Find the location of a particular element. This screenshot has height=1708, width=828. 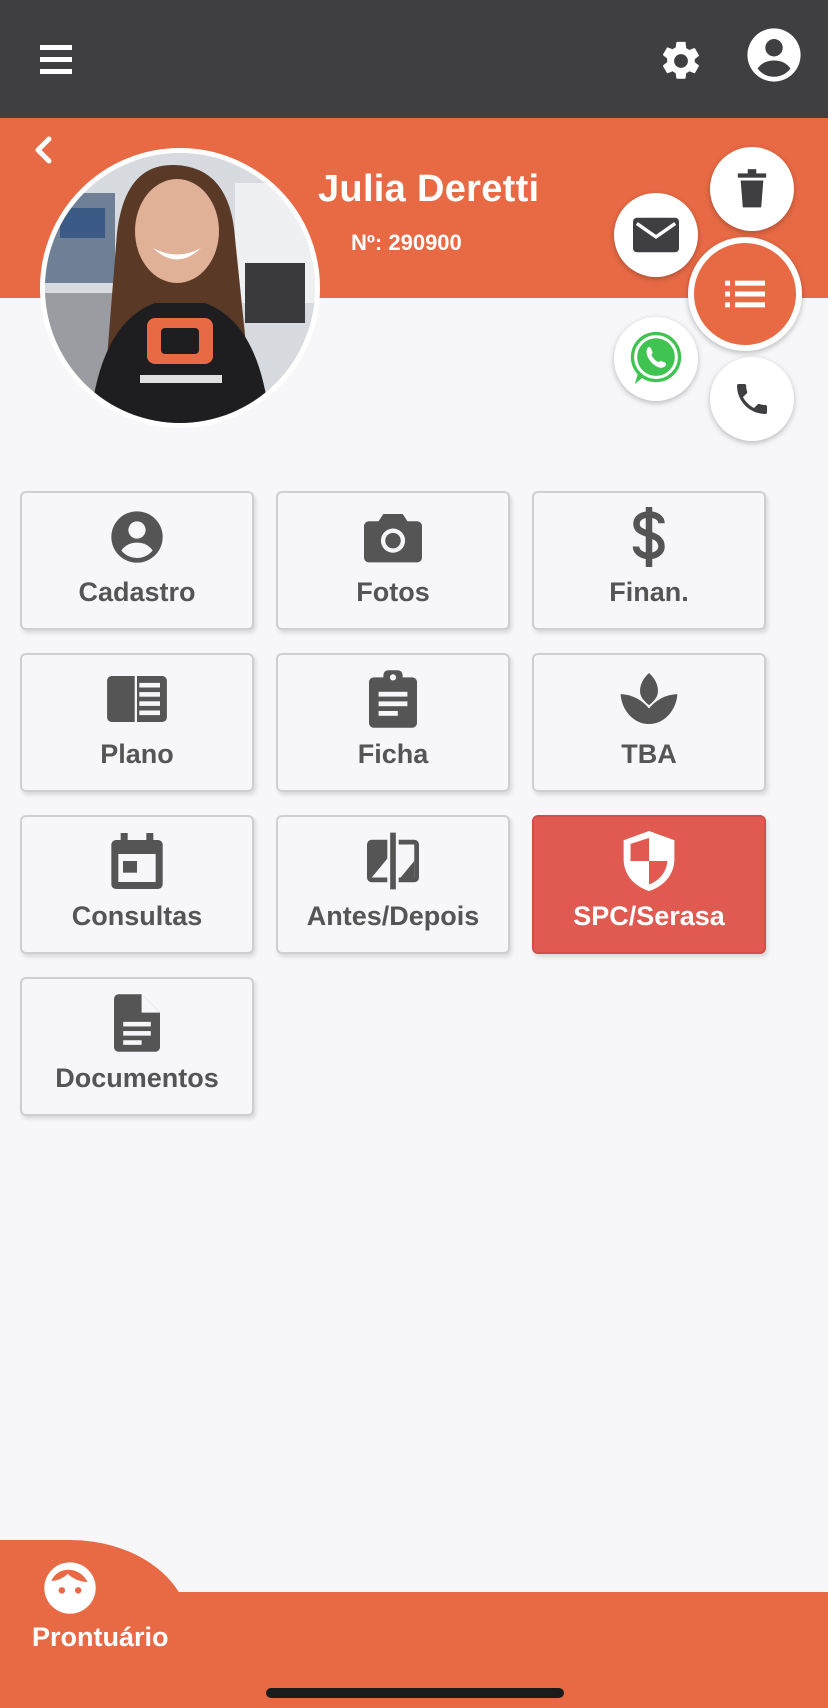

tile-financeiro: Finan. is located at coordinates (649, 560).